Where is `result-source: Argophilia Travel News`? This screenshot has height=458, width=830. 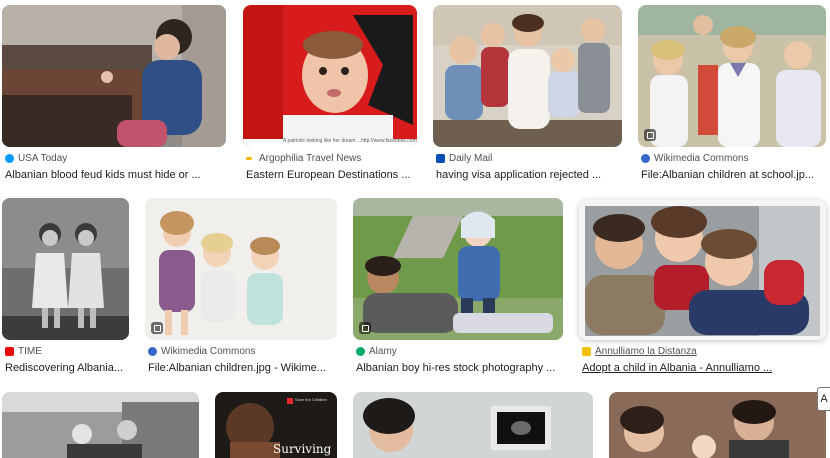 result-source: Argophilia Travel News is located at coordinates (331, 158).